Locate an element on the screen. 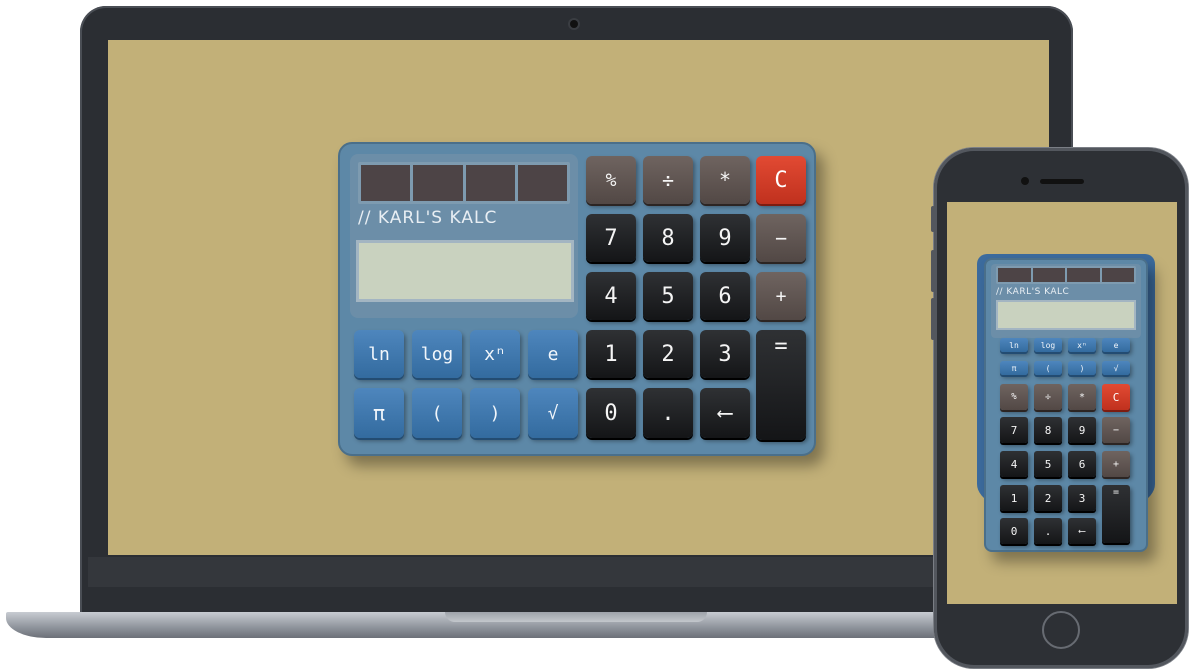  phone-speaker is located at coordinates (1062, 181).